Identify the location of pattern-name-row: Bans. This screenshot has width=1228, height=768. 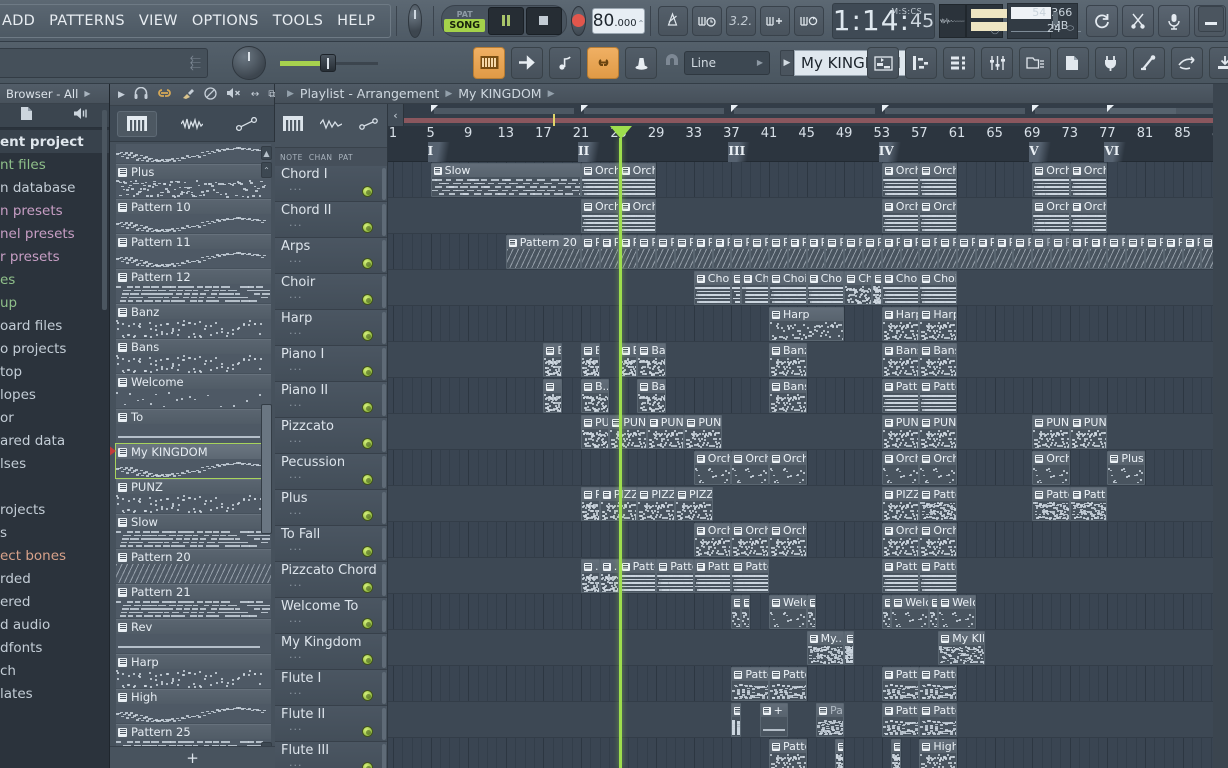
(193, 346).